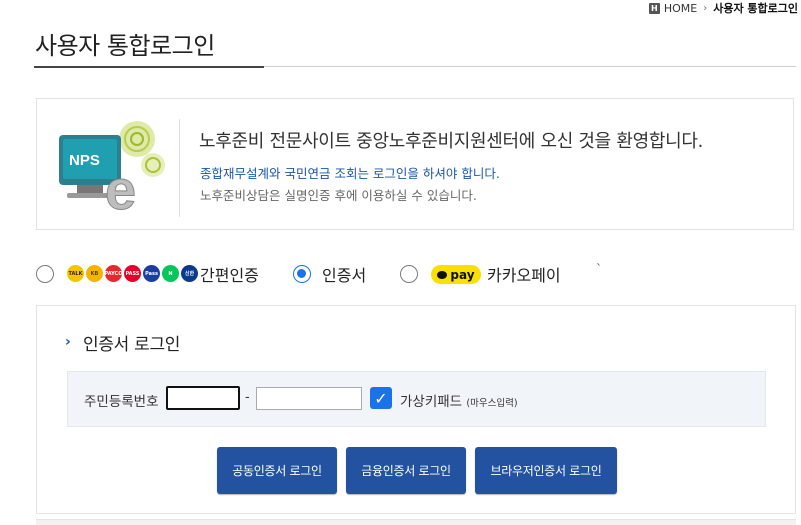  I want to click on certificate-auth-label: 인증서, so click(344, 274).